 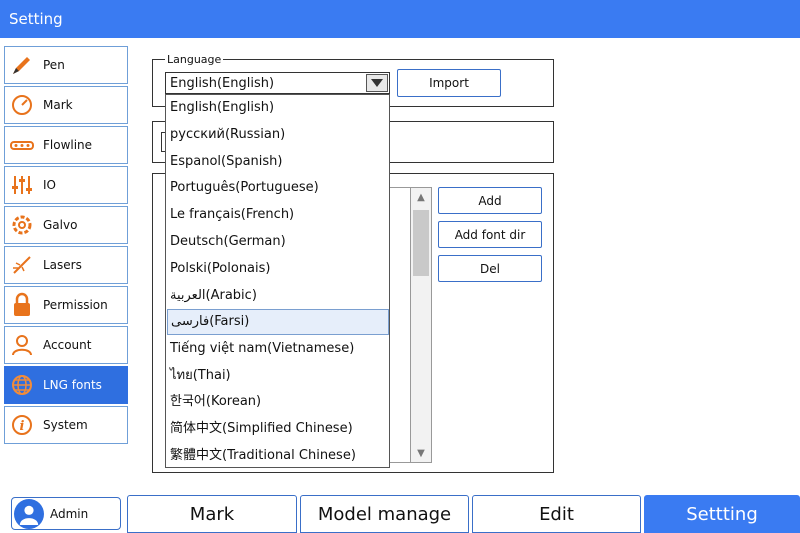 What do you see at coordinates (22, 225) in the screenshot?
I see `gear-icon` at bounding box center [22, 225].